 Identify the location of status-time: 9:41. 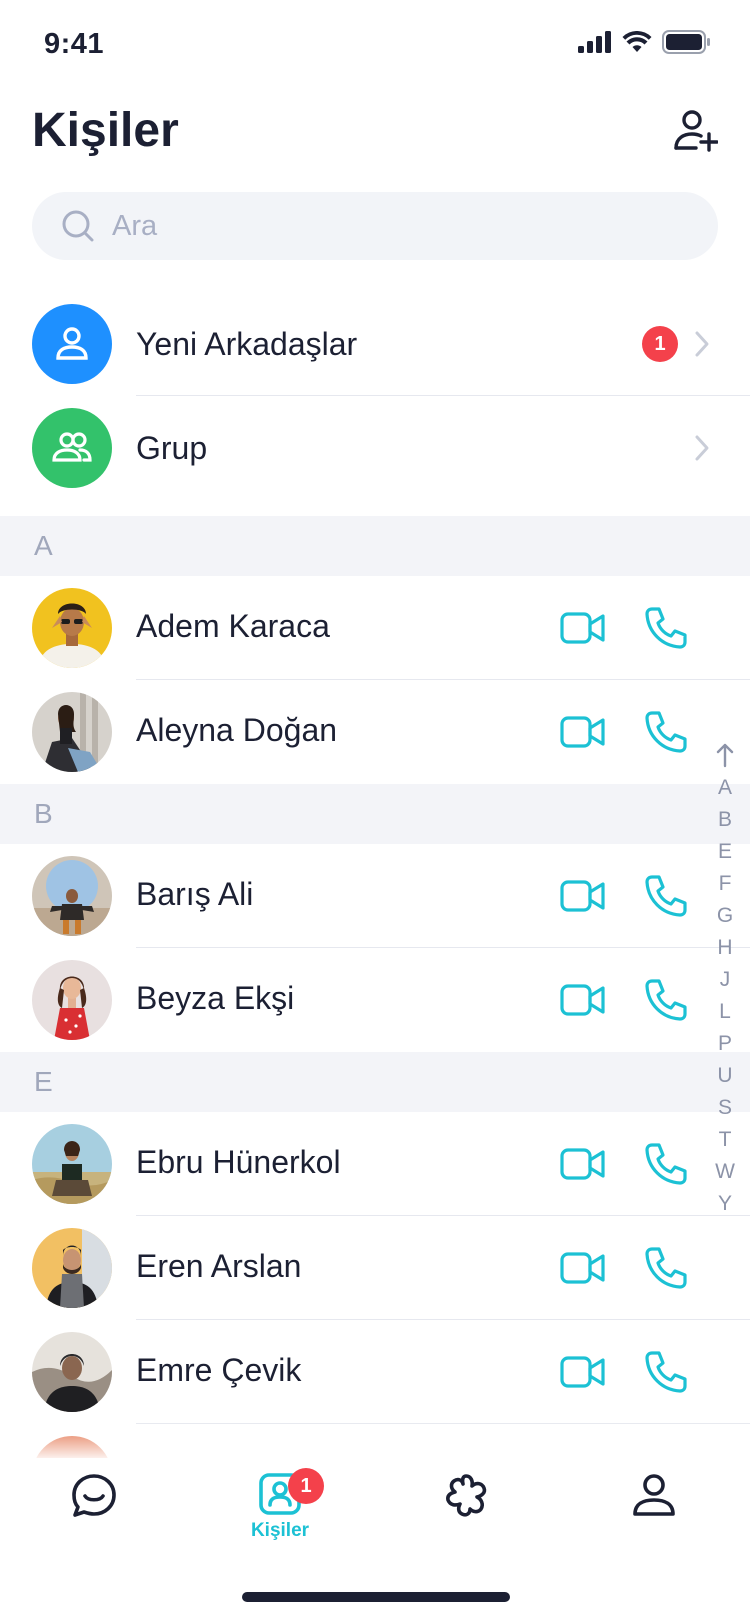
(74, 44).